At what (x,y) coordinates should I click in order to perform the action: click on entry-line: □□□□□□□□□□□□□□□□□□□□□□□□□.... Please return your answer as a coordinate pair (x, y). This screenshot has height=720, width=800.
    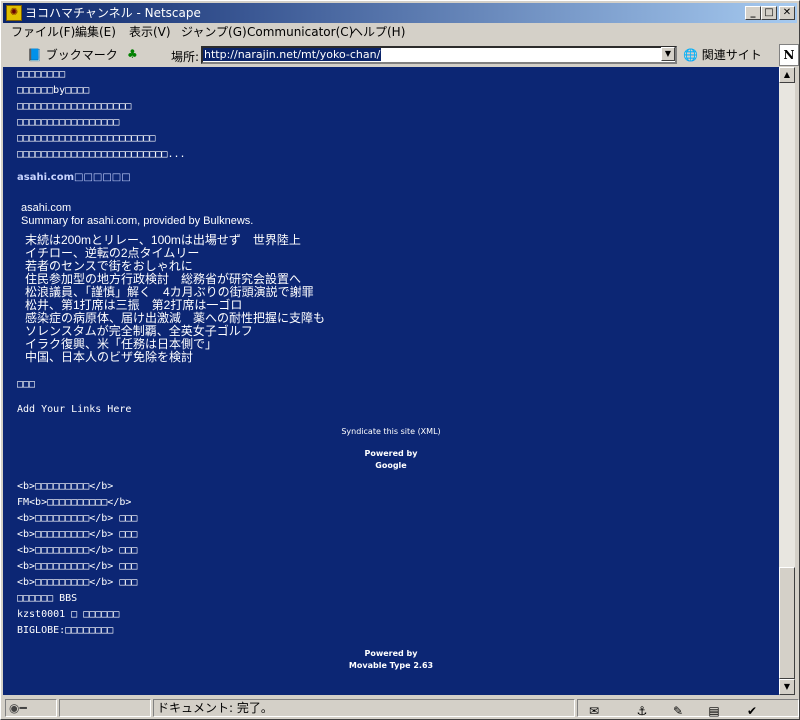
    Looking at the image, I should click on (101, 154).